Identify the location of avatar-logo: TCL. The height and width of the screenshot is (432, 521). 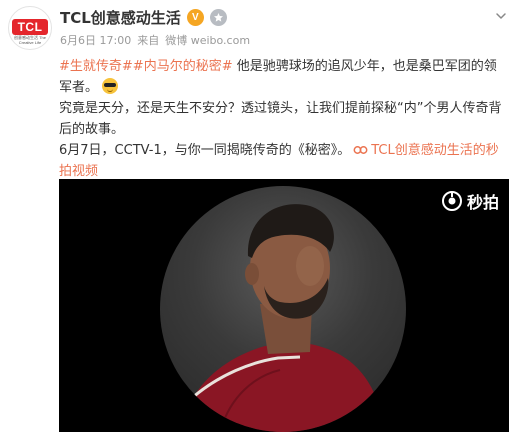
(30, 27).